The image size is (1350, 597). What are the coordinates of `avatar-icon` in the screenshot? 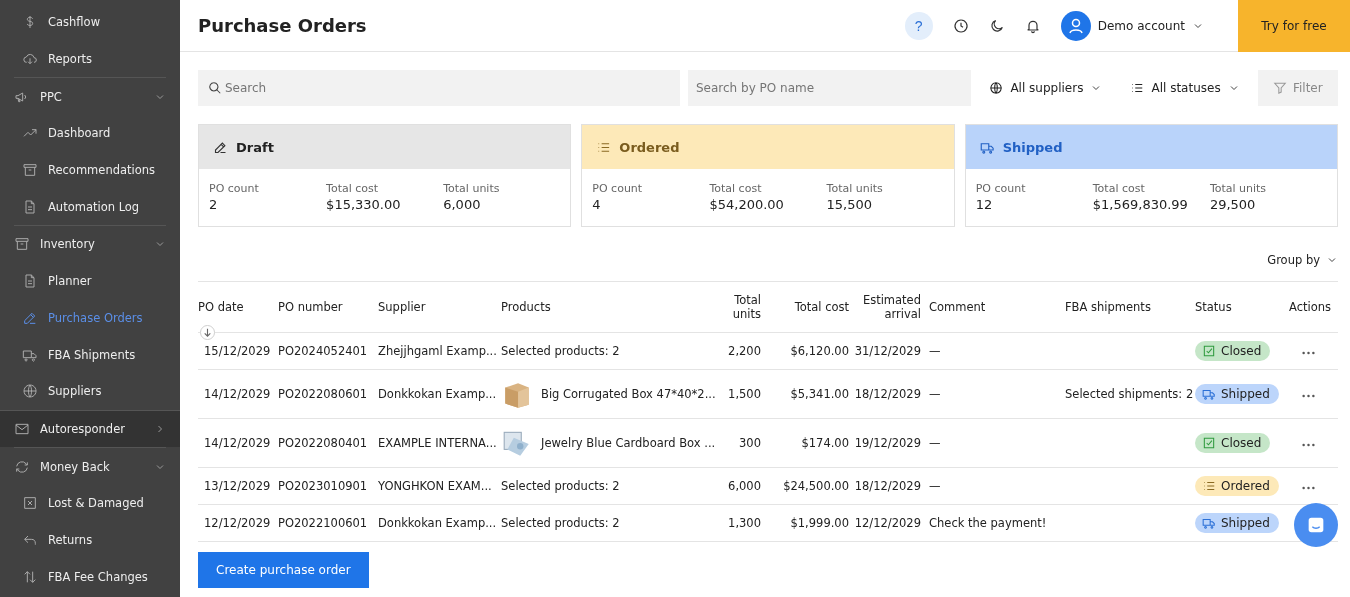 It's located at (1075, 25).